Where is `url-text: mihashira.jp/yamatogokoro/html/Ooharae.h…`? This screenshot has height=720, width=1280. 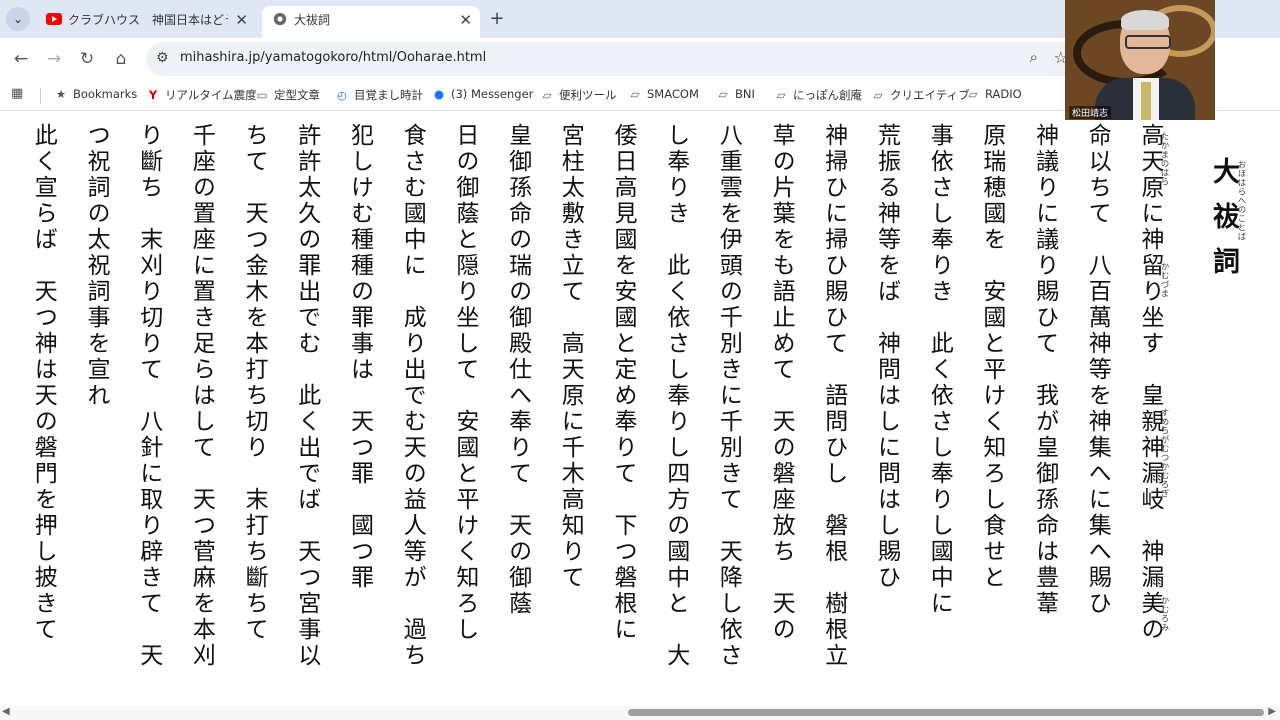 url-text: mihashira.jp/yamatogokoro/html/Ooharae.h… is located at coordinates (333, 57).